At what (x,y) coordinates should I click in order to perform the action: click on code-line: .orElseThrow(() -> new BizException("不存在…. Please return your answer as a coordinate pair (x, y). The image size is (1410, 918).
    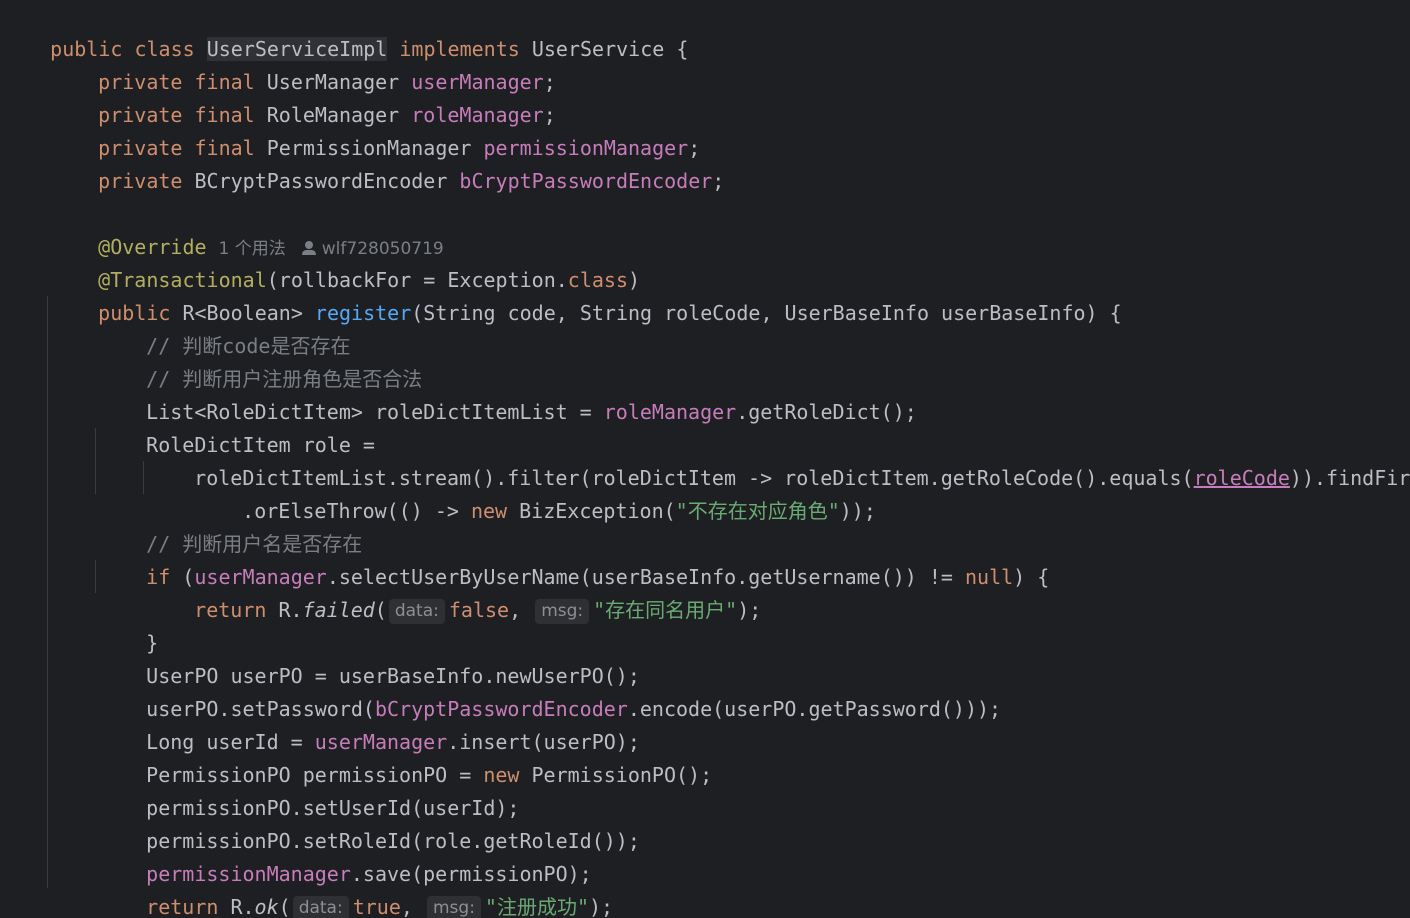
    Looking at the image, I should click on (535, 492).